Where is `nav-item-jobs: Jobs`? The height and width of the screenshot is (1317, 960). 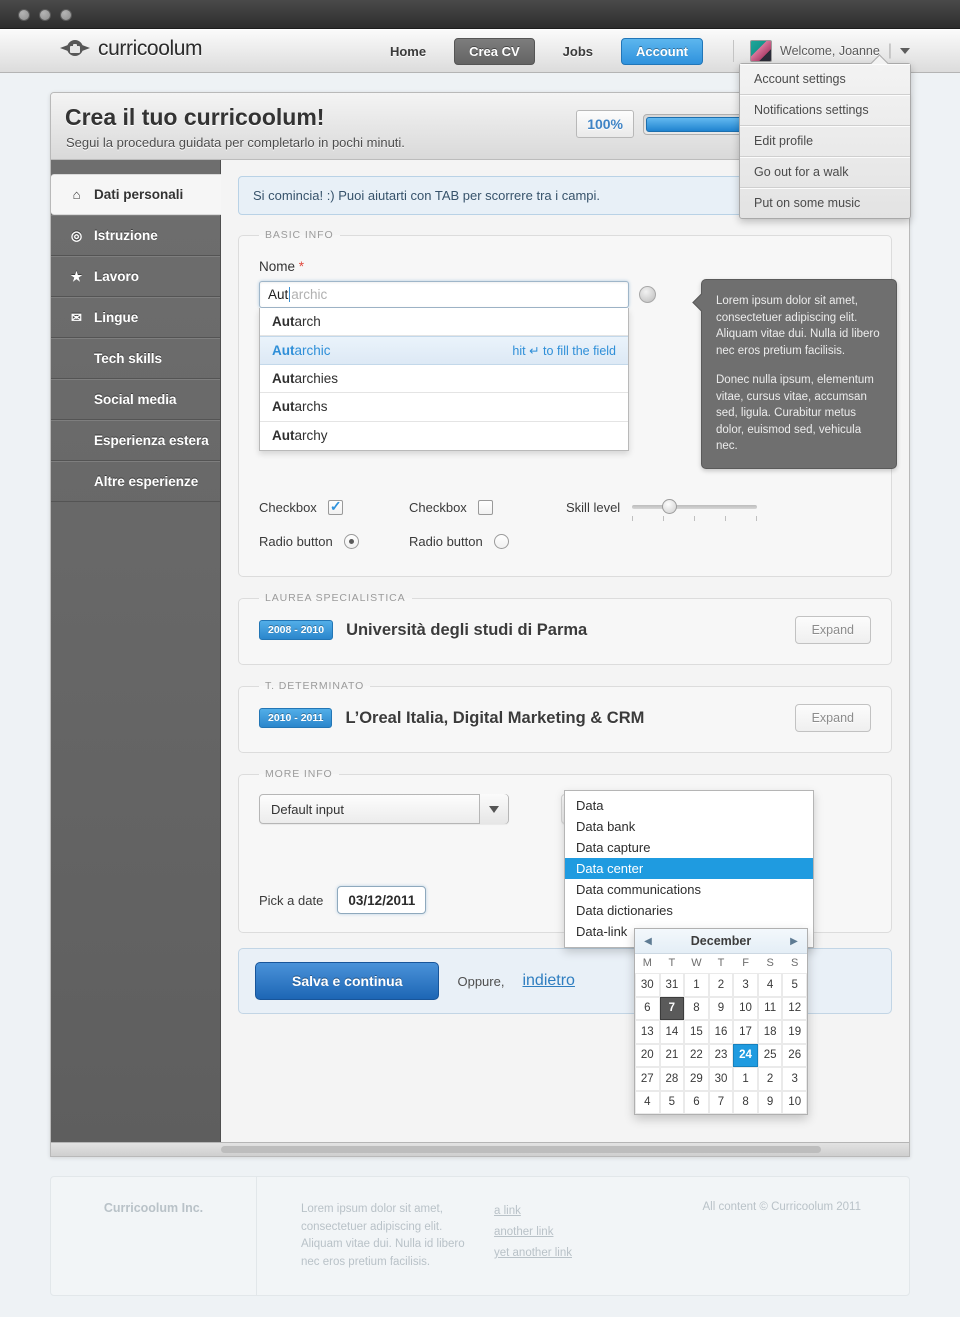 nav-item-jobs: Jobs is located at coordinates (578, 51).